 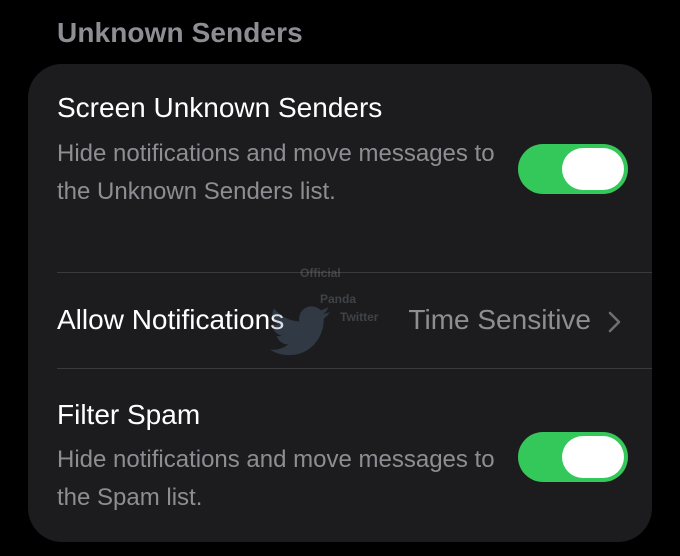 I want to click on screen-unknown-senders-toggle, so click(x=573, y=169).